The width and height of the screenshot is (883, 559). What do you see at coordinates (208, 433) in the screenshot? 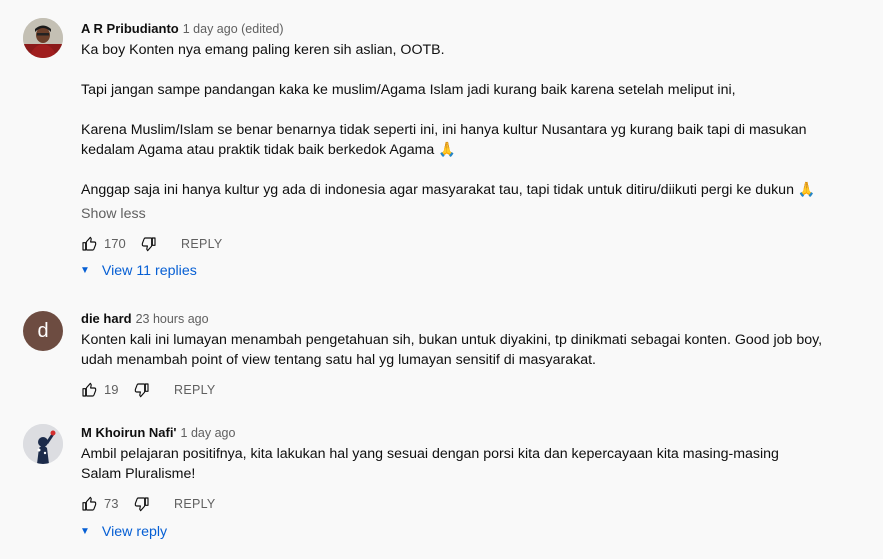
I see `comment-timestamp: 1 day ago` at bounding box center [208, 433].